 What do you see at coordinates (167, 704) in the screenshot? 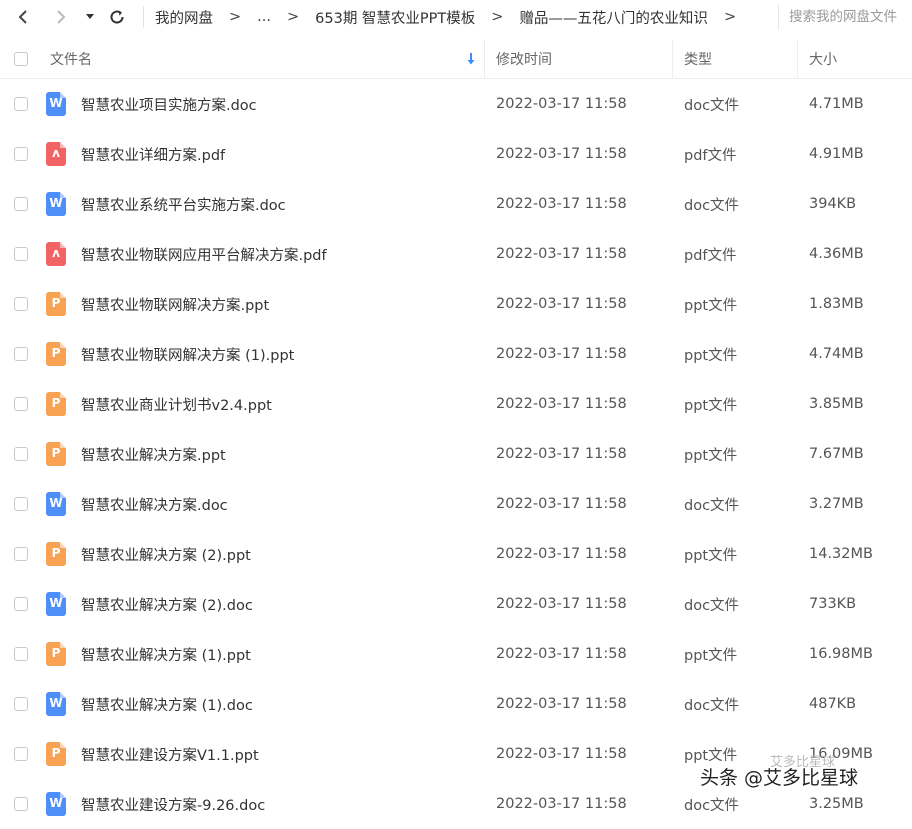
I see `file-name: 智慧农业解决方案 (1).doc` at bounding box center [167, 704].